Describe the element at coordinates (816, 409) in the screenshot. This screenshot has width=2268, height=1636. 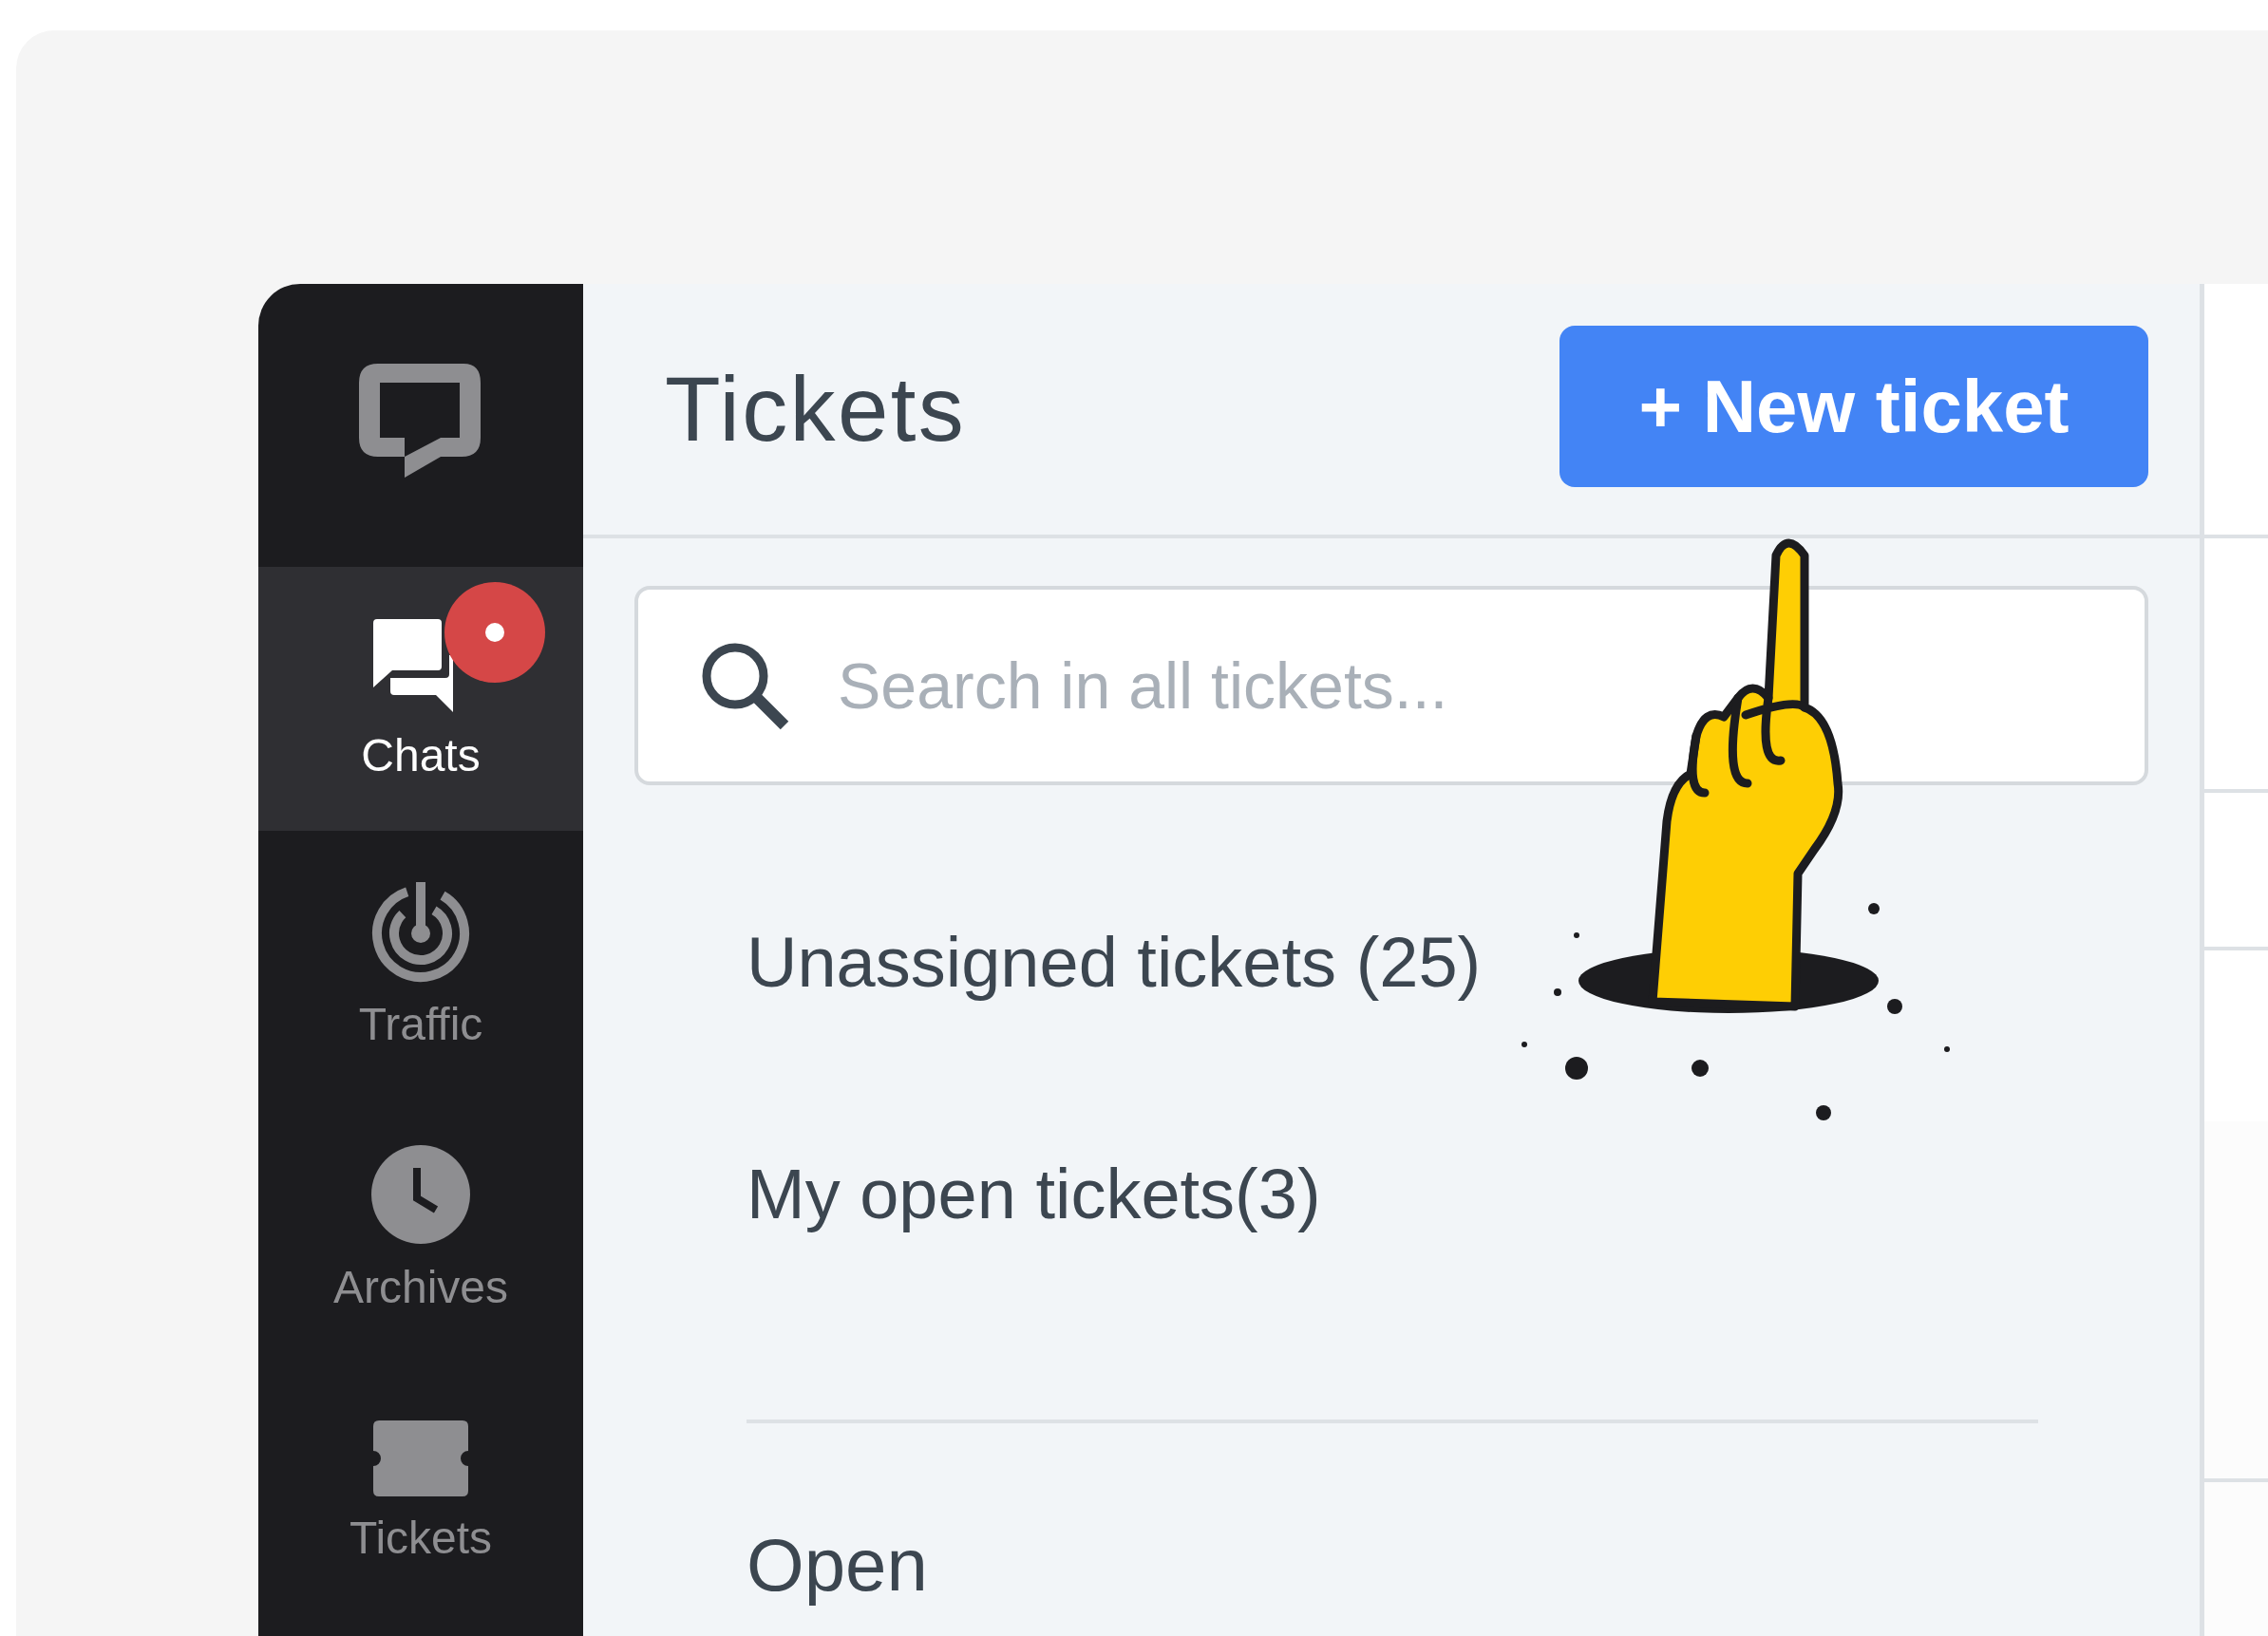
I see `page-title: Tickets` at that location.